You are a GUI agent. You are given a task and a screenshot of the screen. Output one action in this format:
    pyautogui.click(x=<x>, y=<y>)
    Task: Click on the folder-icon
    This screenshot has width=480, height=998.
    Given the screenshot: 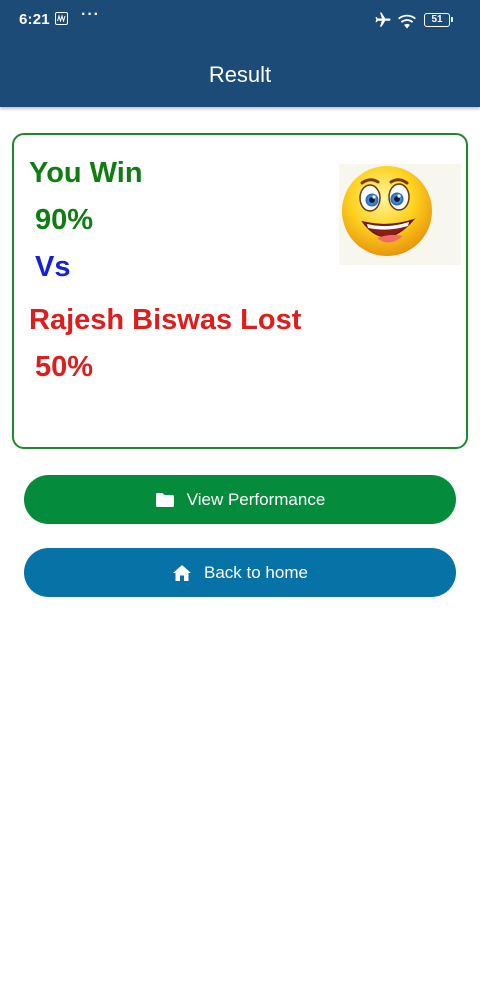 What is the action you would take?
    pyautogui.click(x=165, y=500)
    